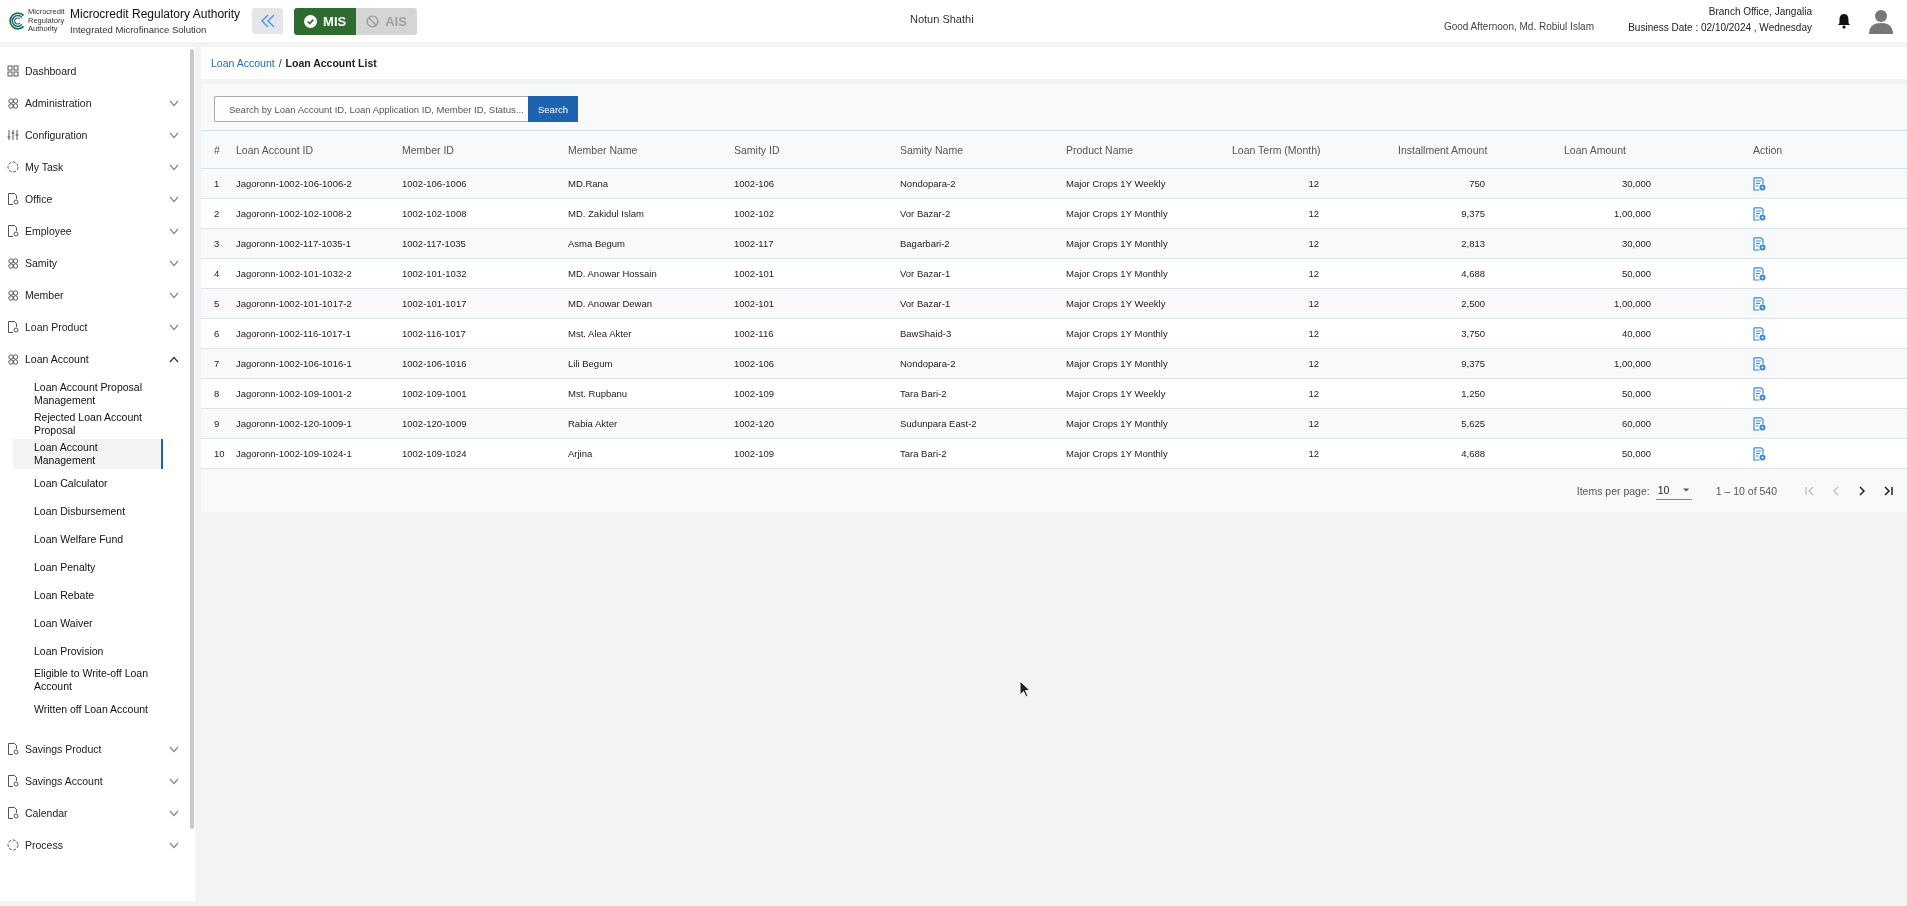 This screenshot has height=906, width=1907. Describe the element at coordinates (217, 393) in the screenshot. I see `table-cell-text: 8` at that location.